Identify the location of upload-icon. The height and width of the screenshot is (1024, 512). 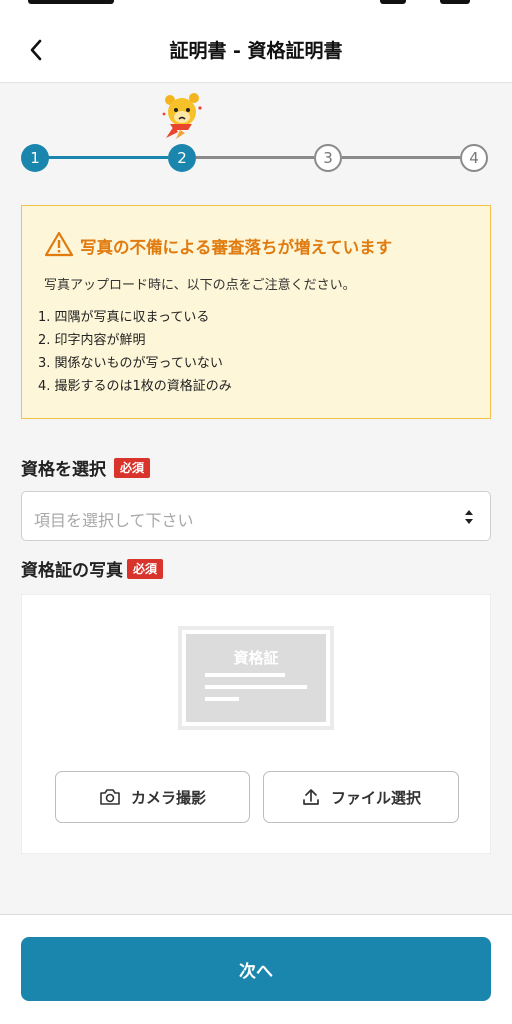
(311, 797).